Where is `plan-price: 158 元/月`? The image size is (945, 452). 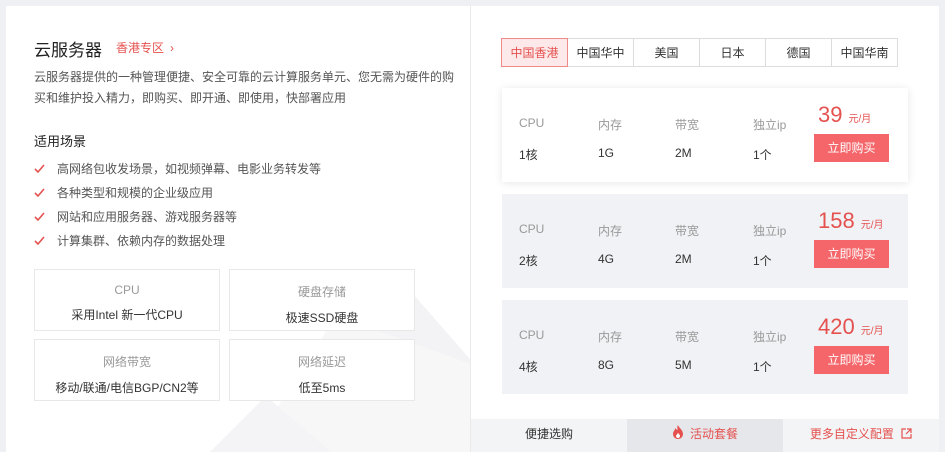 plan-price: 158 元/月 is located at coordinates (851, 221).